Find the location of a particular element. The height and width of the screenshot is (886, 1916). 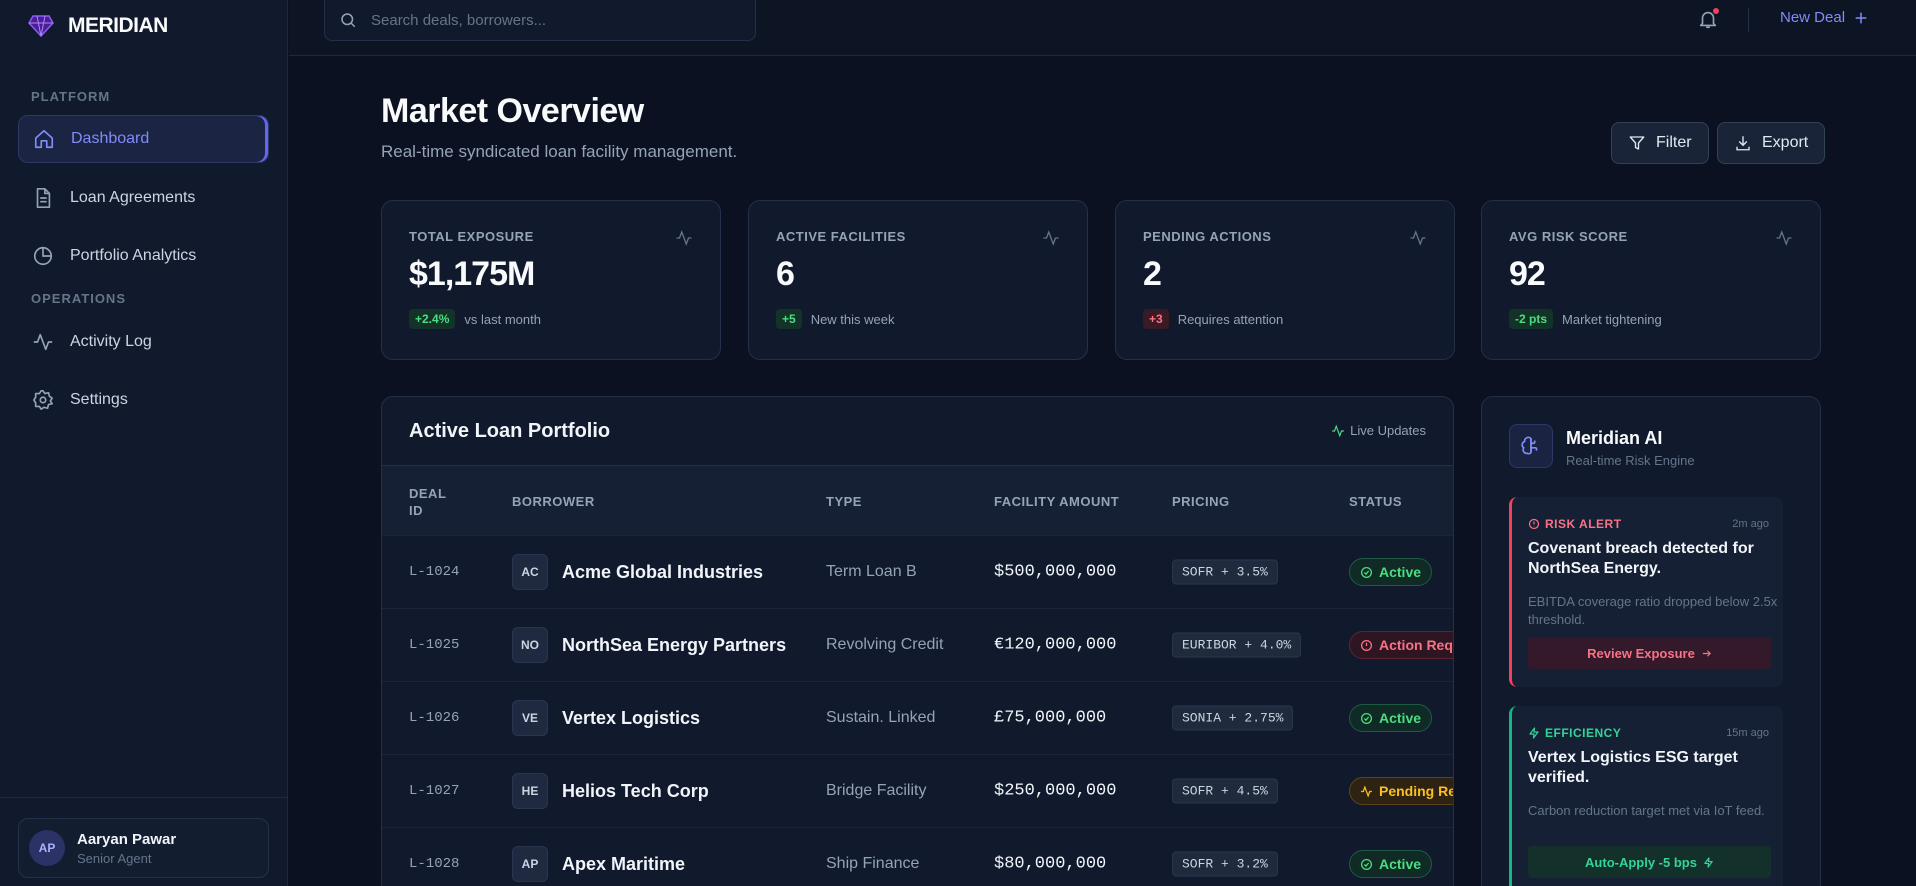

stat-delta: +3 is located at coordinates (1156, 319).